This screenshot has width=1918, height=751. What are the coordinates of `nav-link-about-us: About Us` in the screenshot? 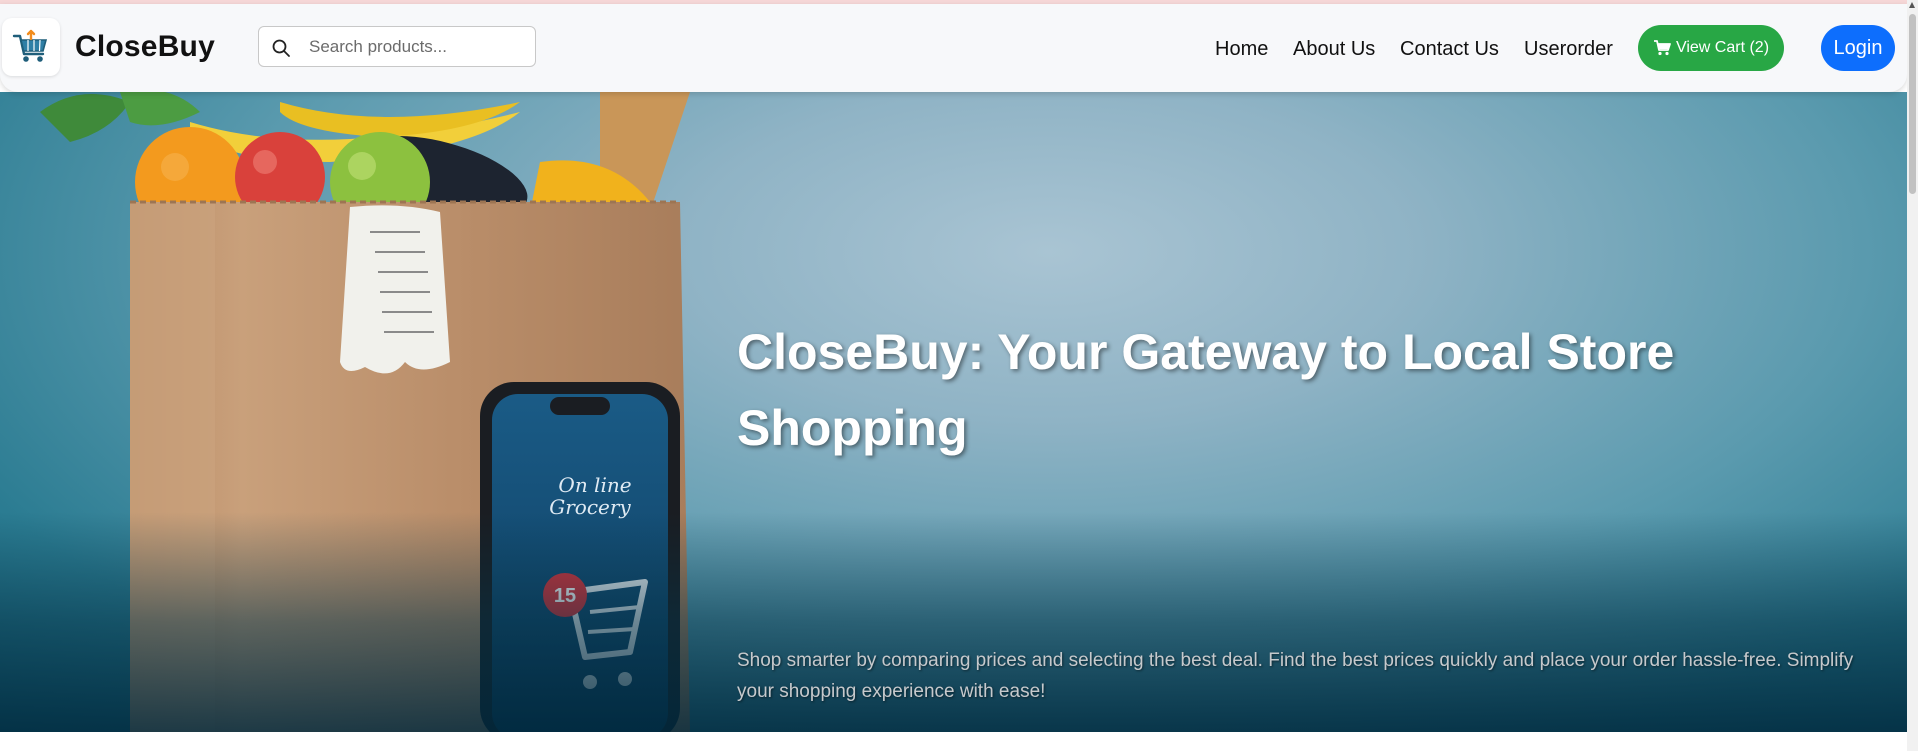 It's located at (1334, 49).